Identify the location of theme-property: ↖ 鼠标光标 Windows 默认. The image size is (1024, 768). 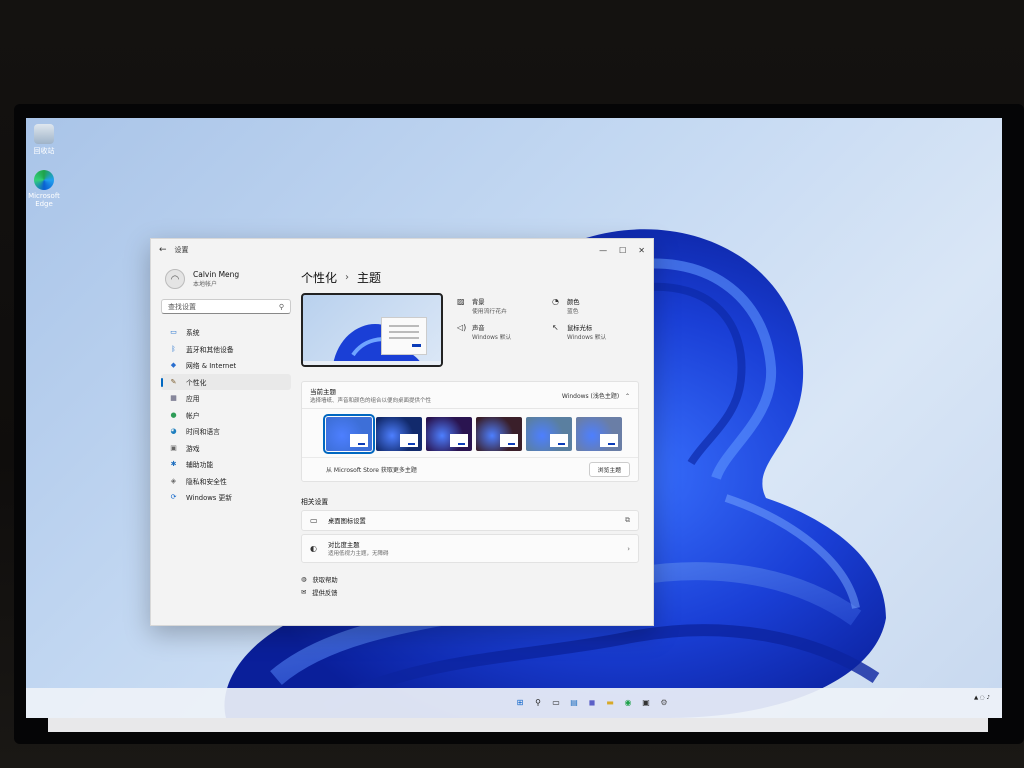
(595, 336).